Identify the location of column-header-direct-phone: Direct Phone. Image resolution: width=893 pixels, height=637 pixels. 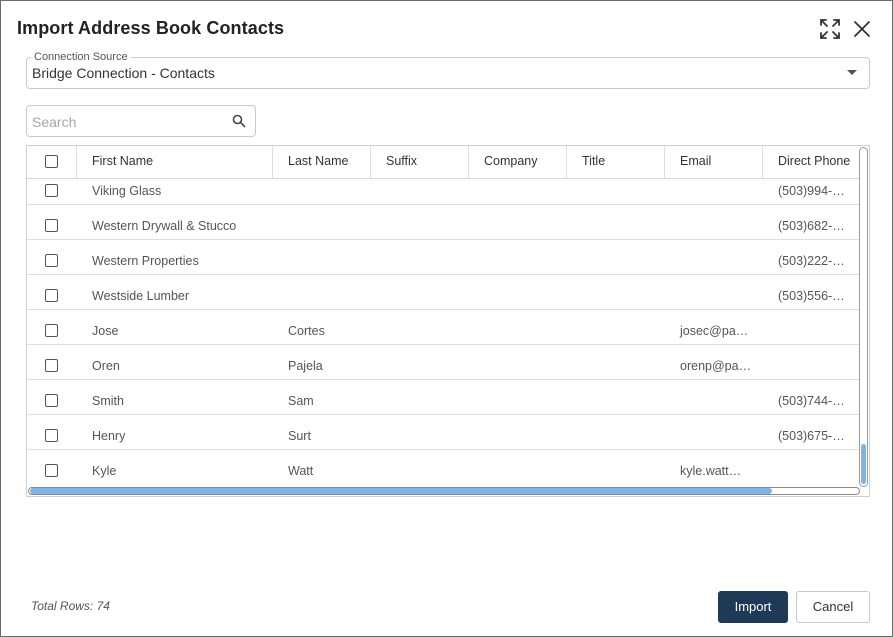
(812, 162).